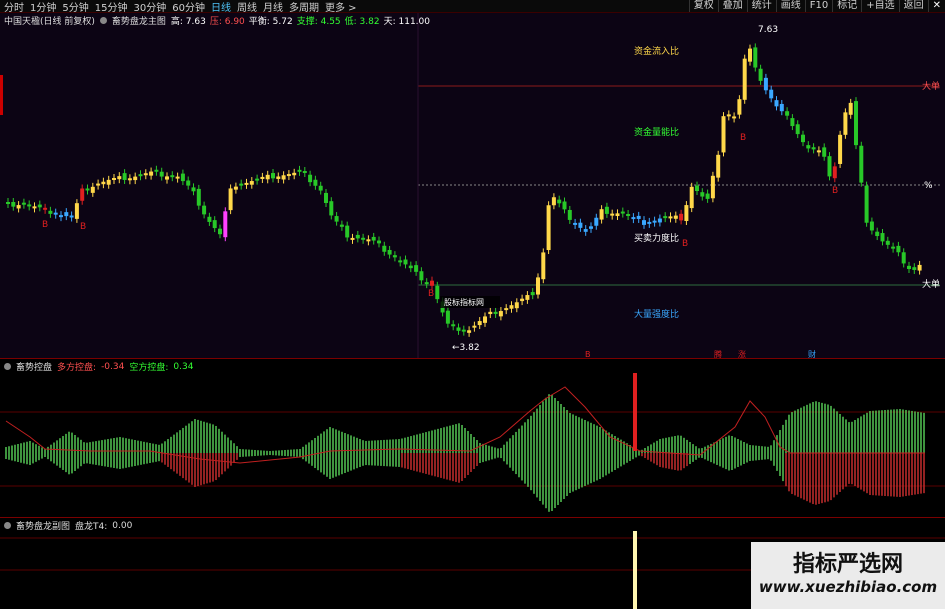 This screenshot has width=945, height=609. Describe the element at coordinates (221, 7) in the screenshot. I see `period-tab-6: 日线` at that location.